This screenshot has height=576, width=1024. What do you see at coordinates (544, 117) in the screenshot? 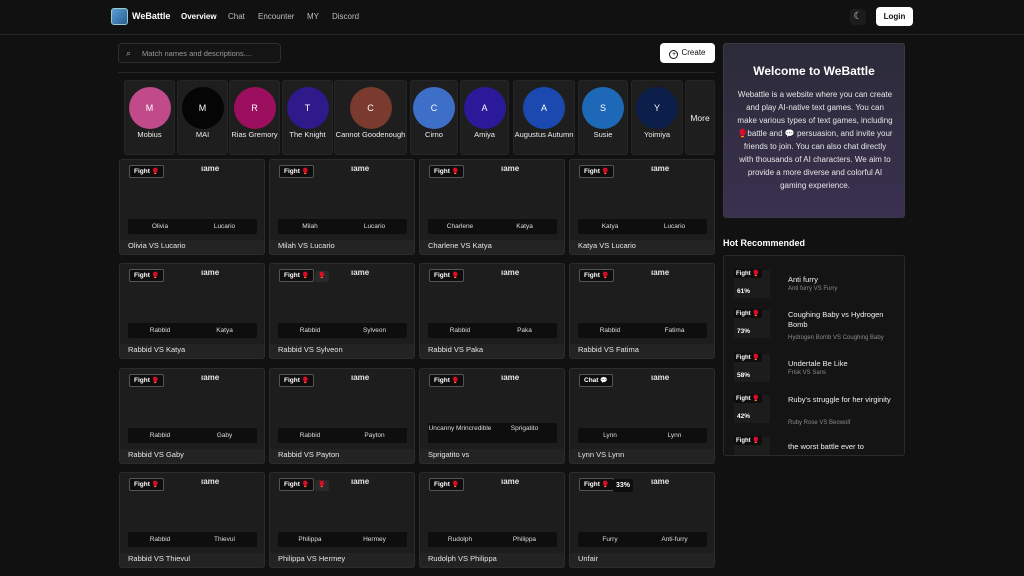
I see `character-card: A Augustus Autumn` at bounding box center [544, 117].